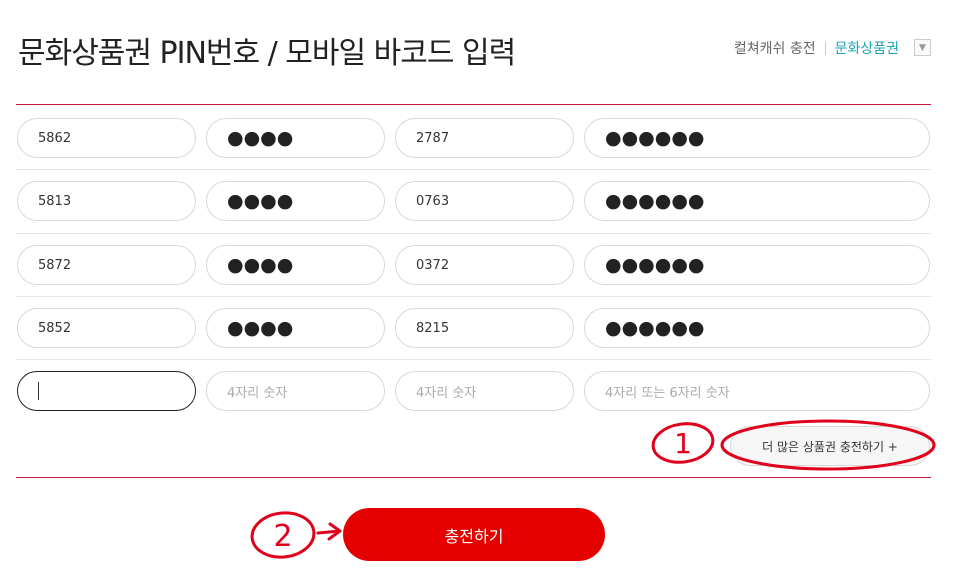 The height and width of the screenshot is (585, 971). What do you see at coordinates (267, 53) in the screenshot?
I see `page-title: 문화상품권 PIN번호 / 모바일 바코드 입력` at bounding box center [267, 53].